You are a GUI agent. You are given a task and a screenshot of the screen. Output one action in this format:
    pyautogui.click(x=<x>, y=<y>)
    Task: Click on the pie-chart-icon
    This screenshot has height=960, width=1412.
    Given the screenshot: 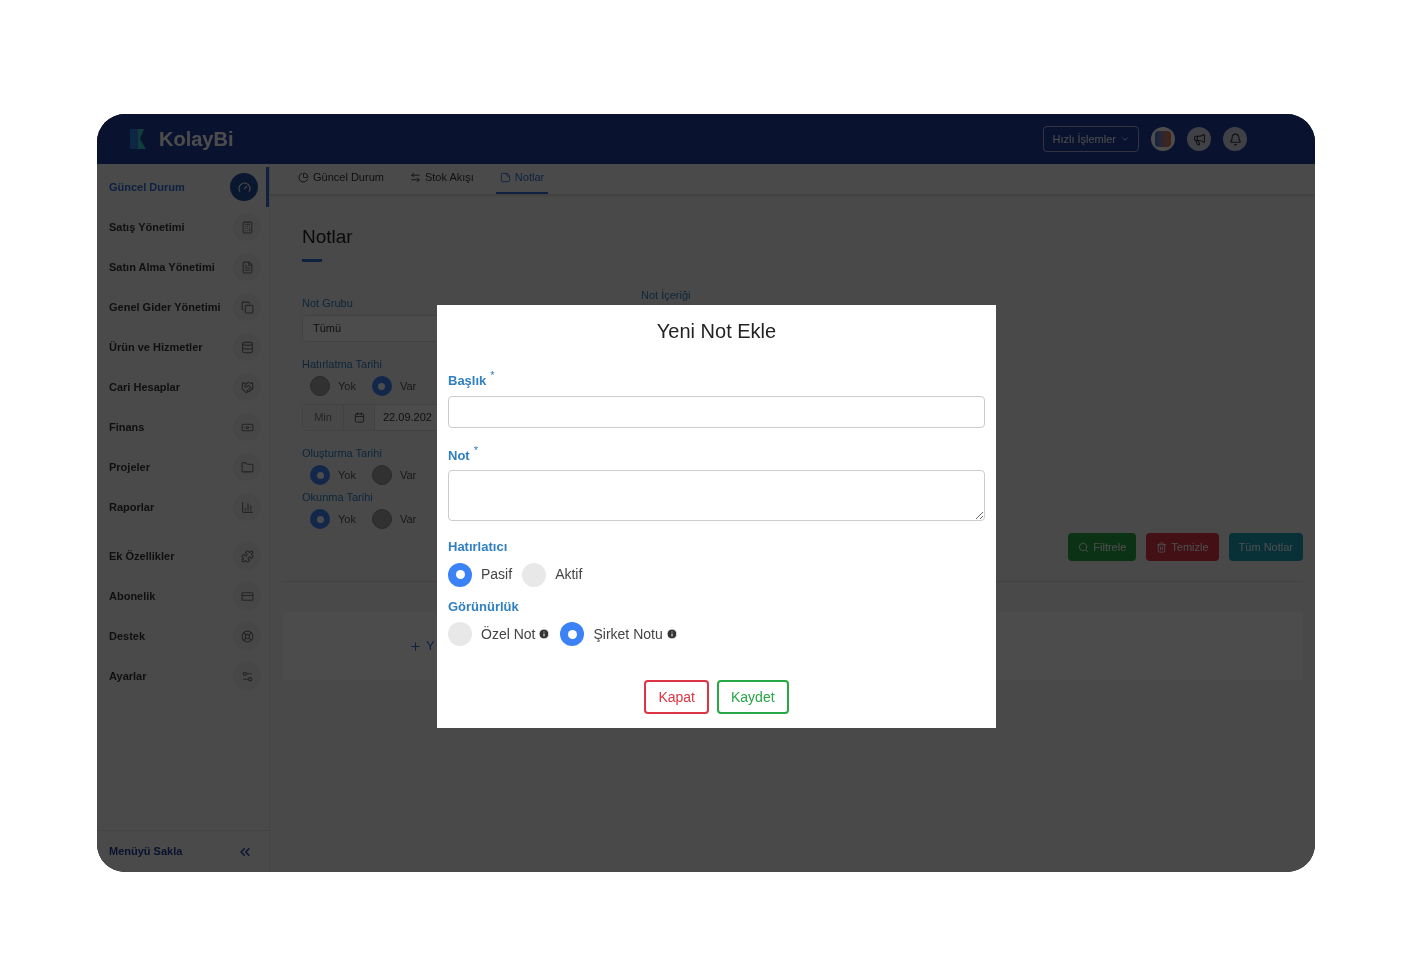 What is the action you would take?
    pyautogui.click(x=303, y=177)
    